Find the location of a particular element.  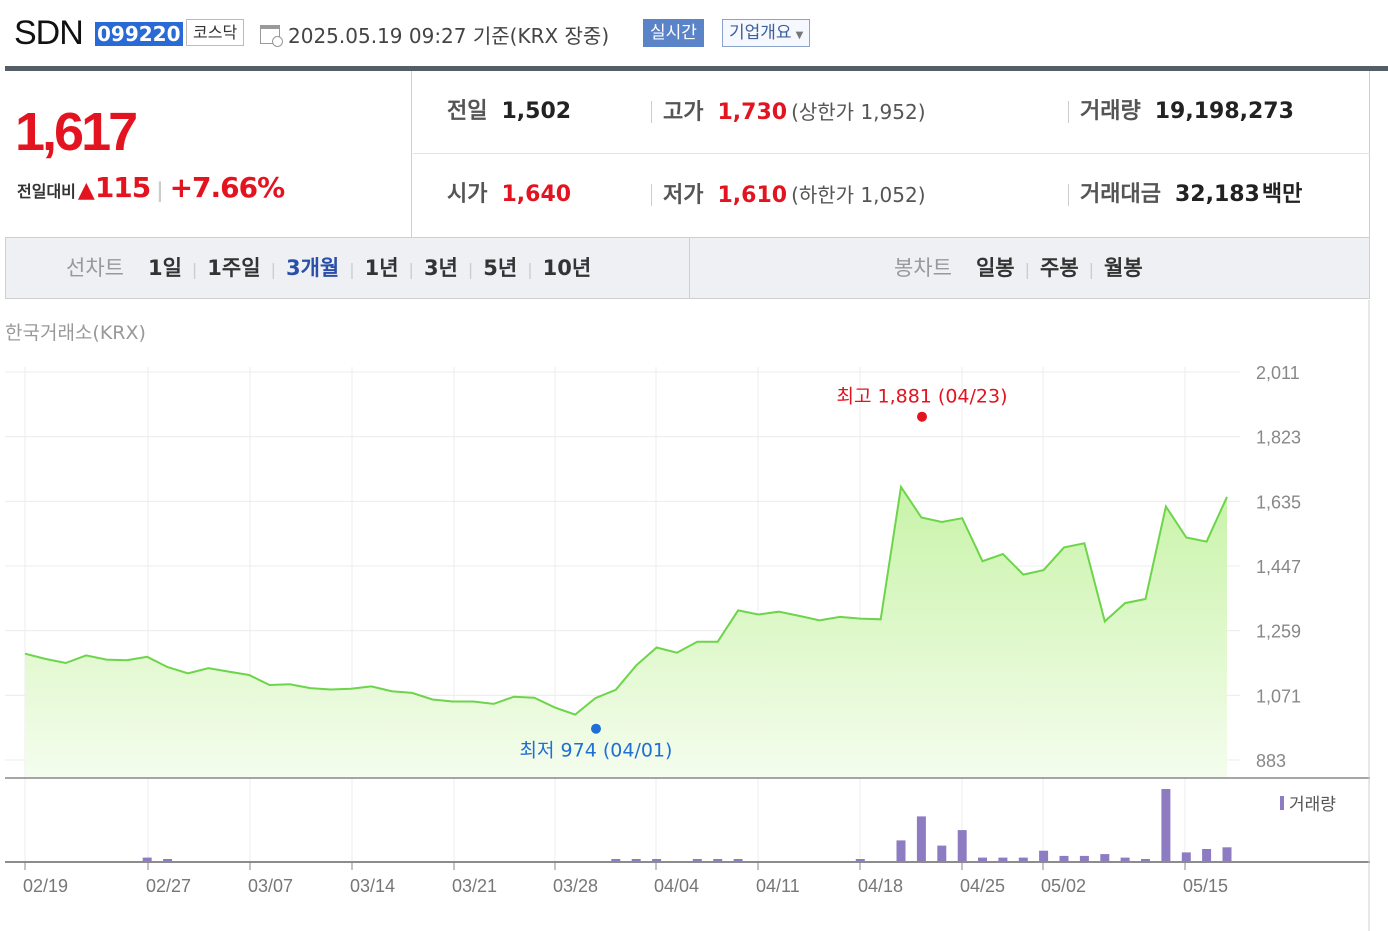

y-tick-label: 1,635 is located at coordinates (1278, 502).